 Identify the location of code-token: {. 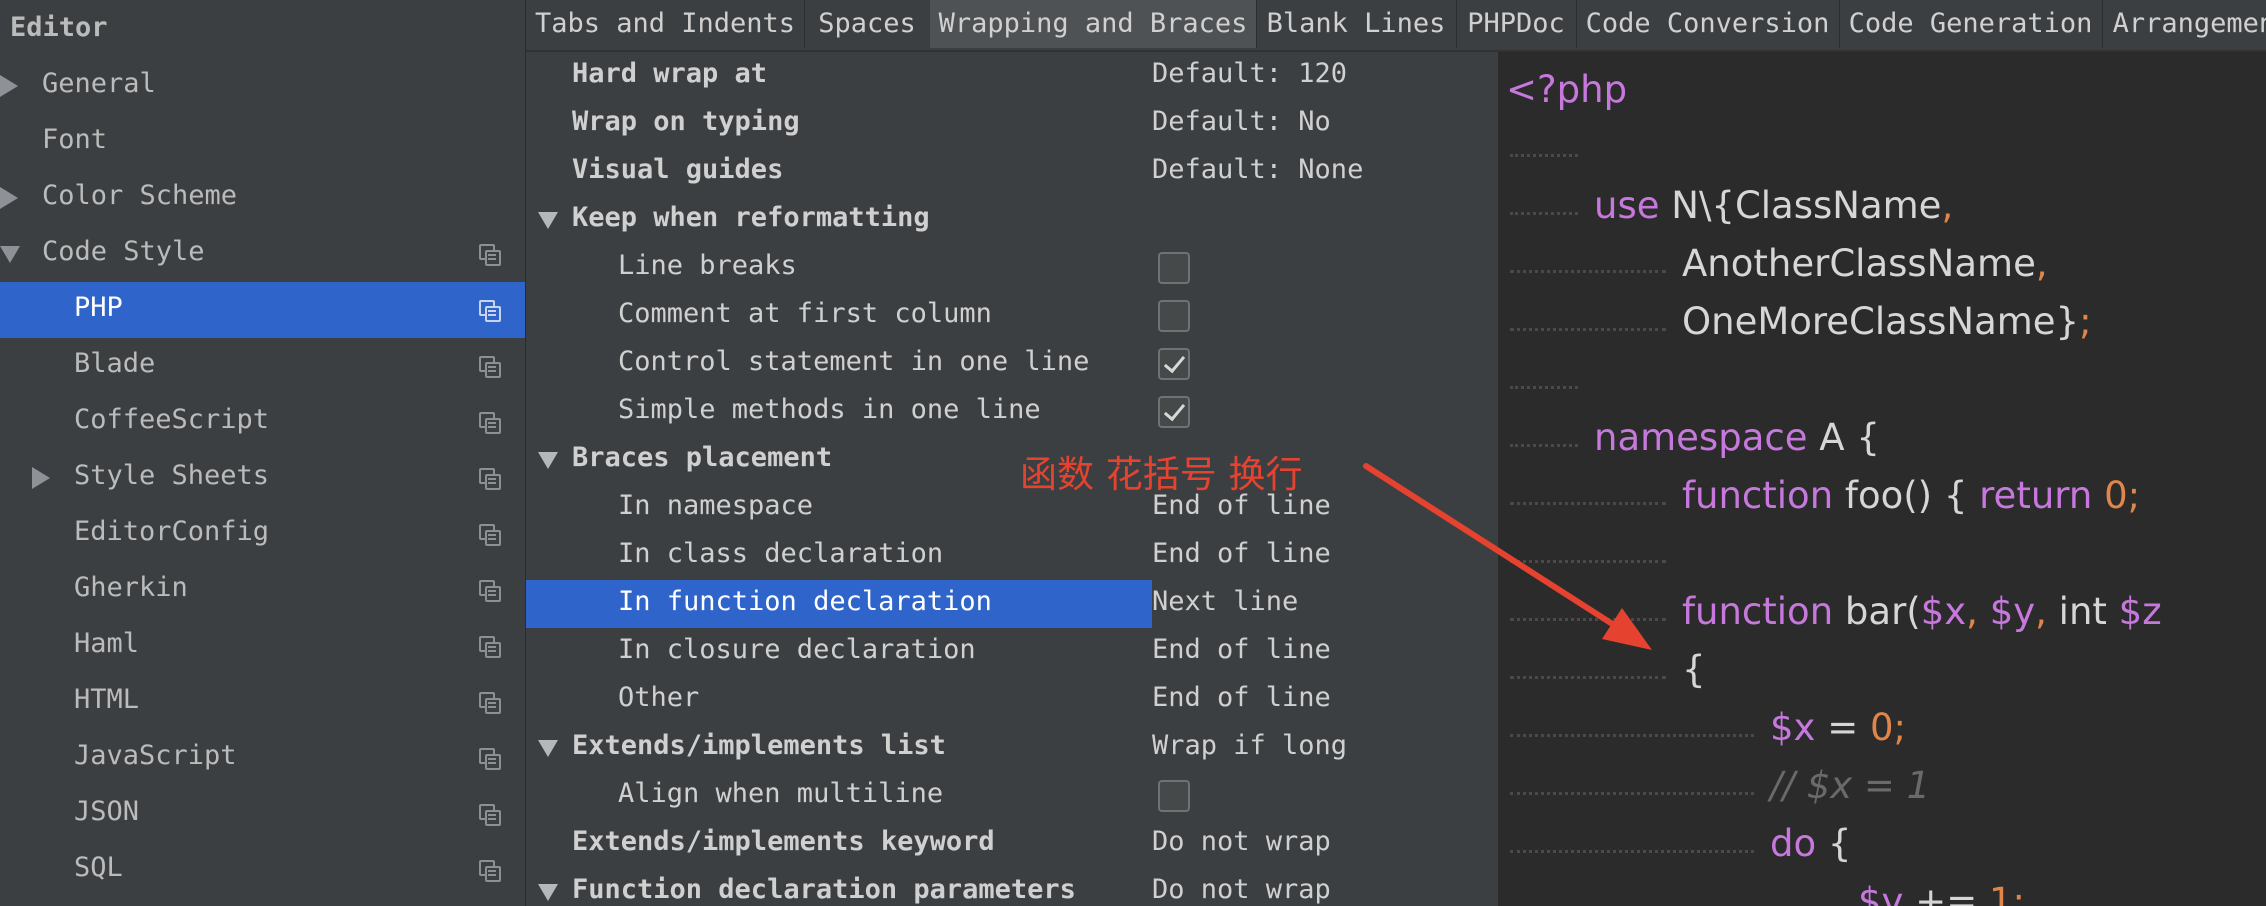
(1834, 843).